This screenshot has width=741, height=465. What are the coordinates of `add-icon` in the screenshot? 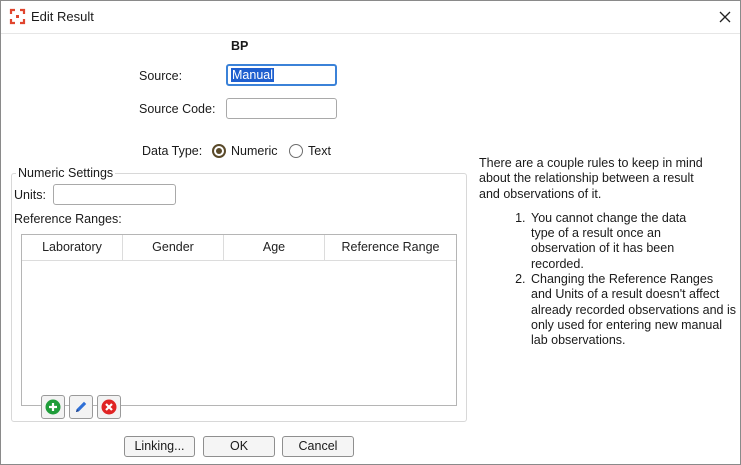 It's located at (53, 407).